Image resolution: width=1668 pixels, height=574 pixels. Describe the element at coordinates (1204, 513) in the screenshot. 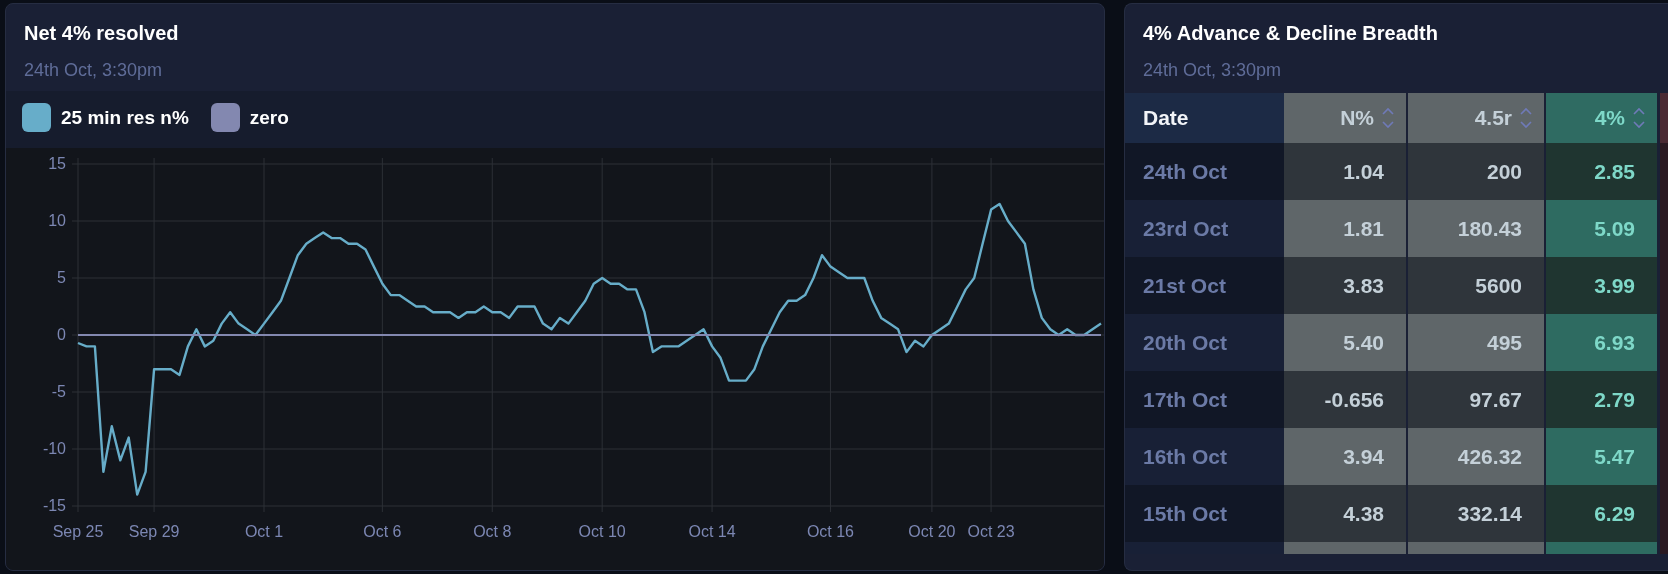

I see `table-cell: 15th Oct` at that location.